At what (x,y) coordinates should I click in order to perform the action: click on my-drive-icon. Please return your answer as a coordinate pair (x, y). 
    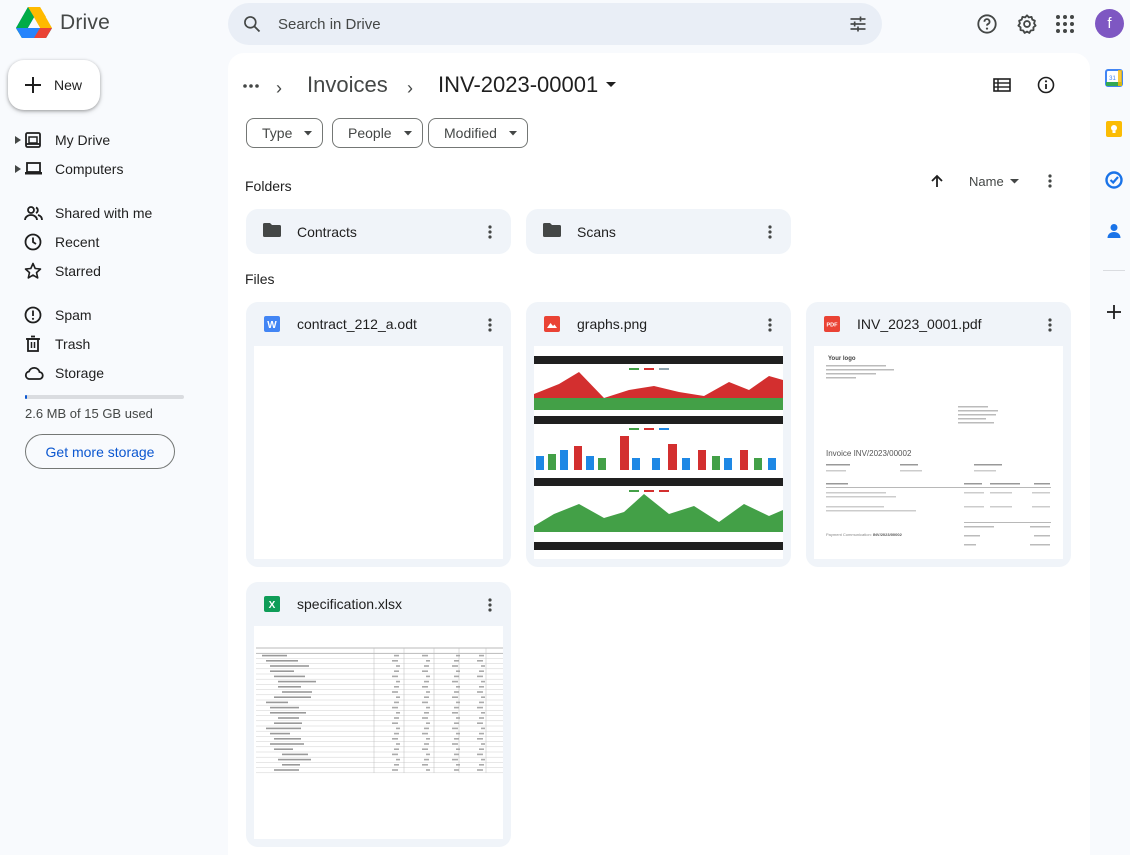
    Looking at the image, I should click on (33, 140).